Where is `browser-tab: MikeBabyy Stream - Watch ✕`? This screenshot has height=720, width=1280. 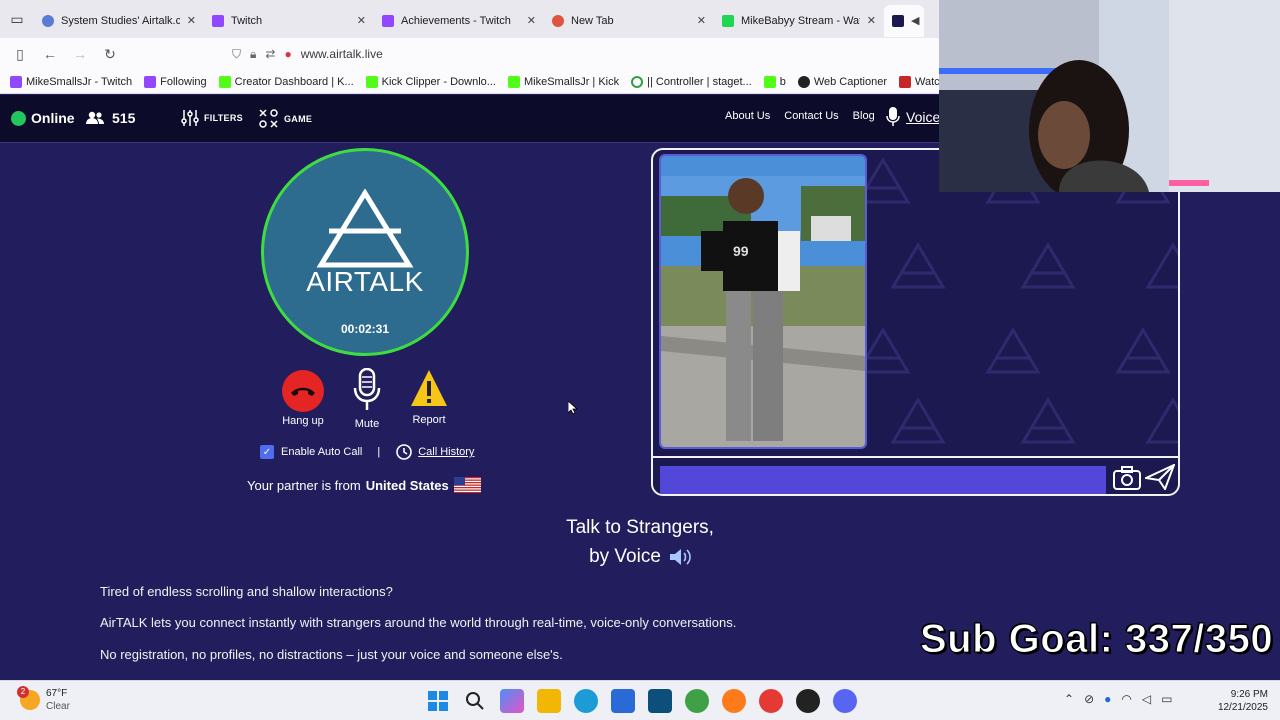 browser-tab: MikeBabyy Stream - Watch ✕ is located at coordinates (799, 21).